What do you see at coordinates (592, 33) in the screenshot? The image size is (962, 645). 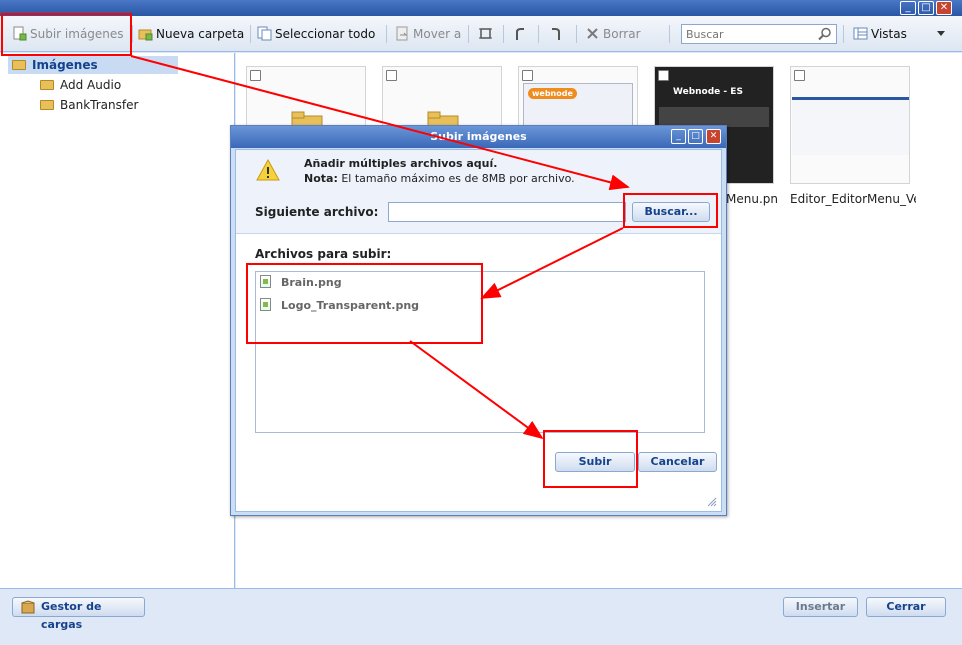 I see `delete-icon` at bounding box center [592, 33].